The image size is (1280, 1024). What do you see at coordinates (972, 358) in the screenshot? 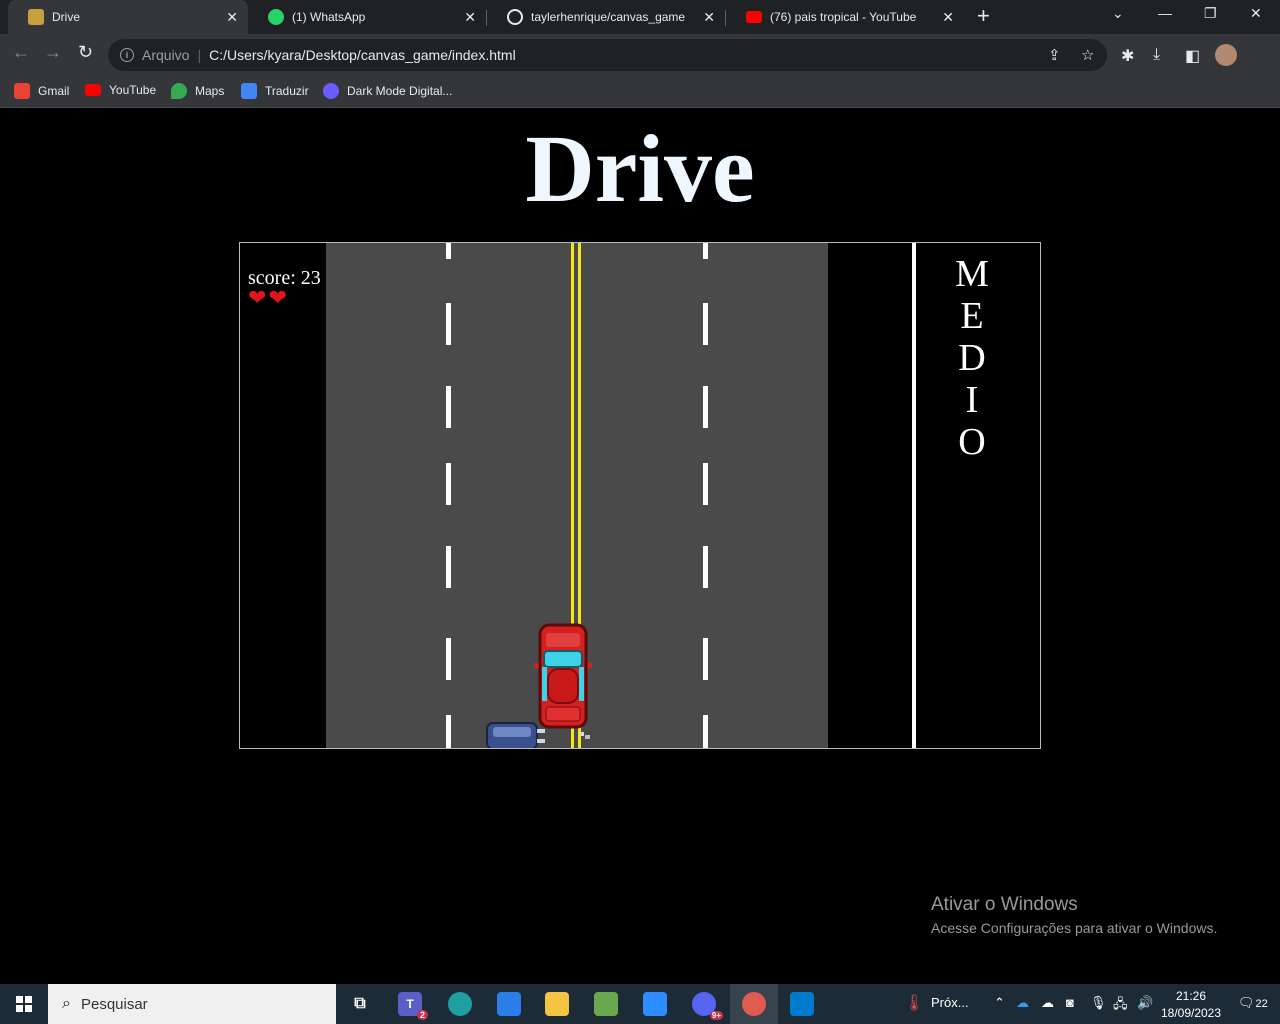
I see `difficulty-letter: D` at bounding box center [972, 358].